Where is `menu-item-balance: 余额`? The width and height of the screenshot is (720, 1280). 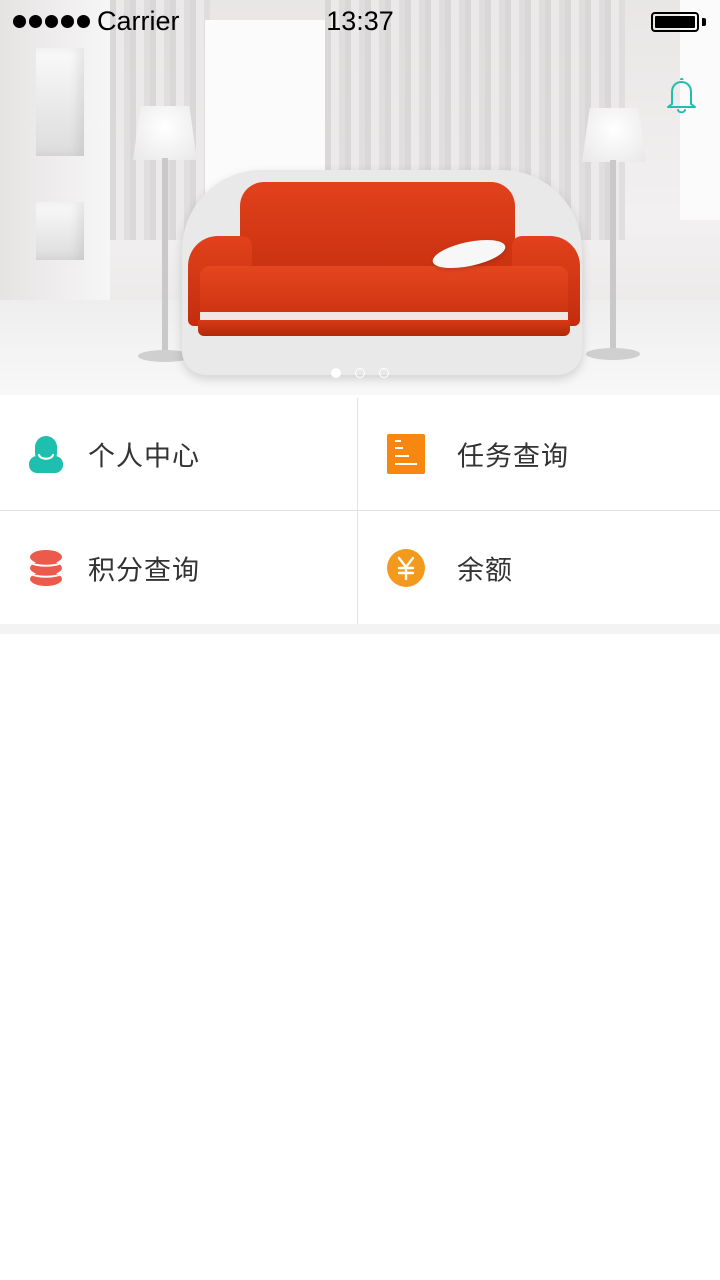
menu-item-balance: 余额 is located at coordinates (539, 567).